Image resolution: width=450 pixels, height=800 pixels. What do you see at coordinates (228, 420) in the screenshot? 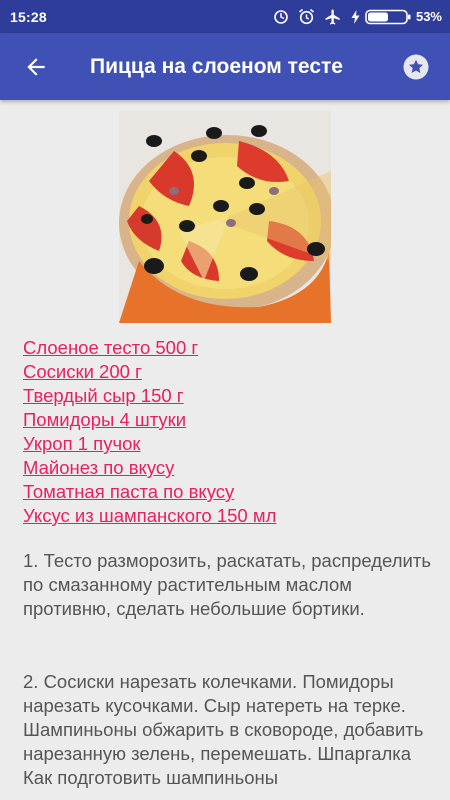
I see `ingredient-link: Помидоры 4 штуки` at bounding box center [228, 420].